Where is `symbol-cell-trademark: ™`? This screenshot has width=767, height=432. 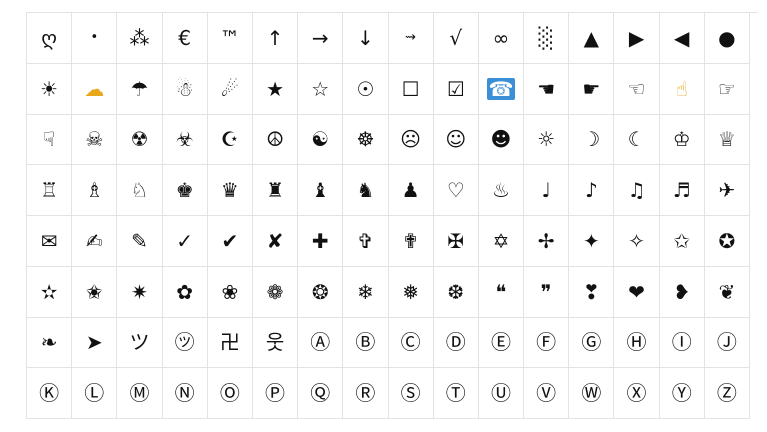
symbol-cell-trademark: ™ is located at coordinates (230, 38).